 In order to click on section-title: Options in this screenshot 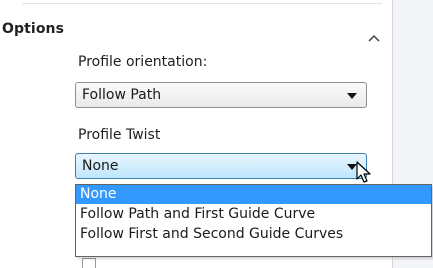, I will do `click(33, 29)`.